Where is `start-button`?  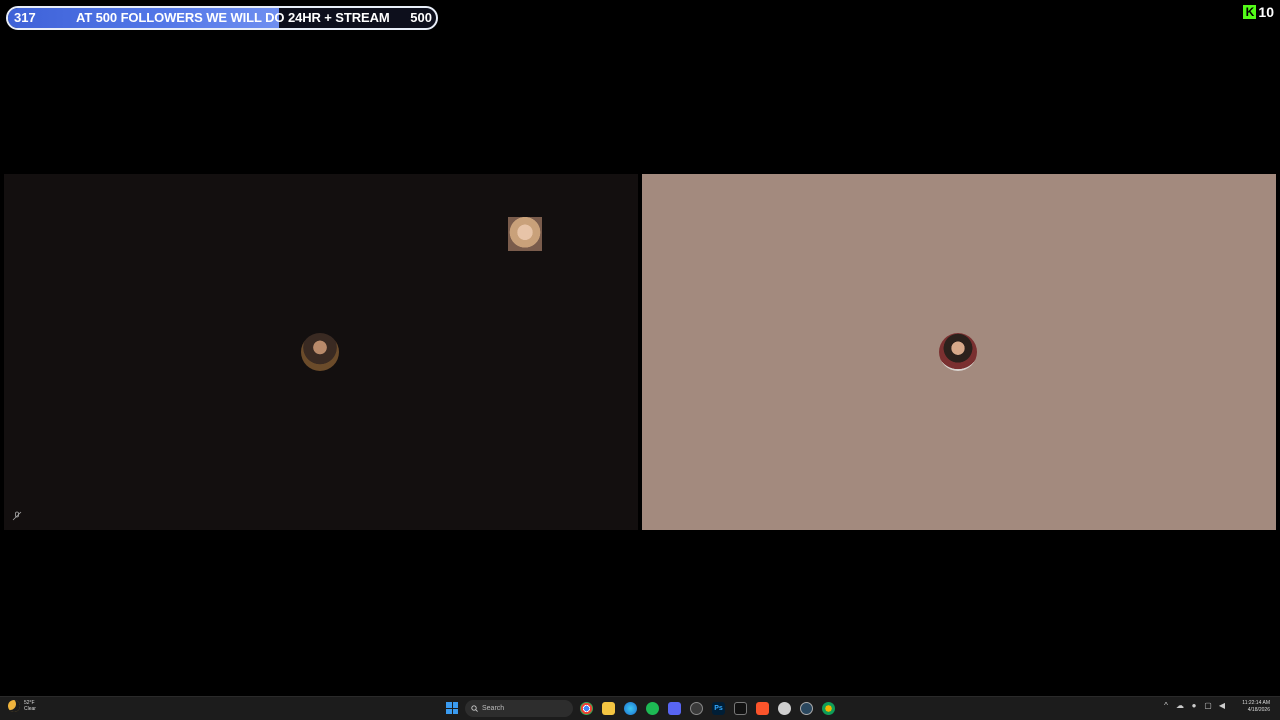 start-button is located at coordinates (452, 708).